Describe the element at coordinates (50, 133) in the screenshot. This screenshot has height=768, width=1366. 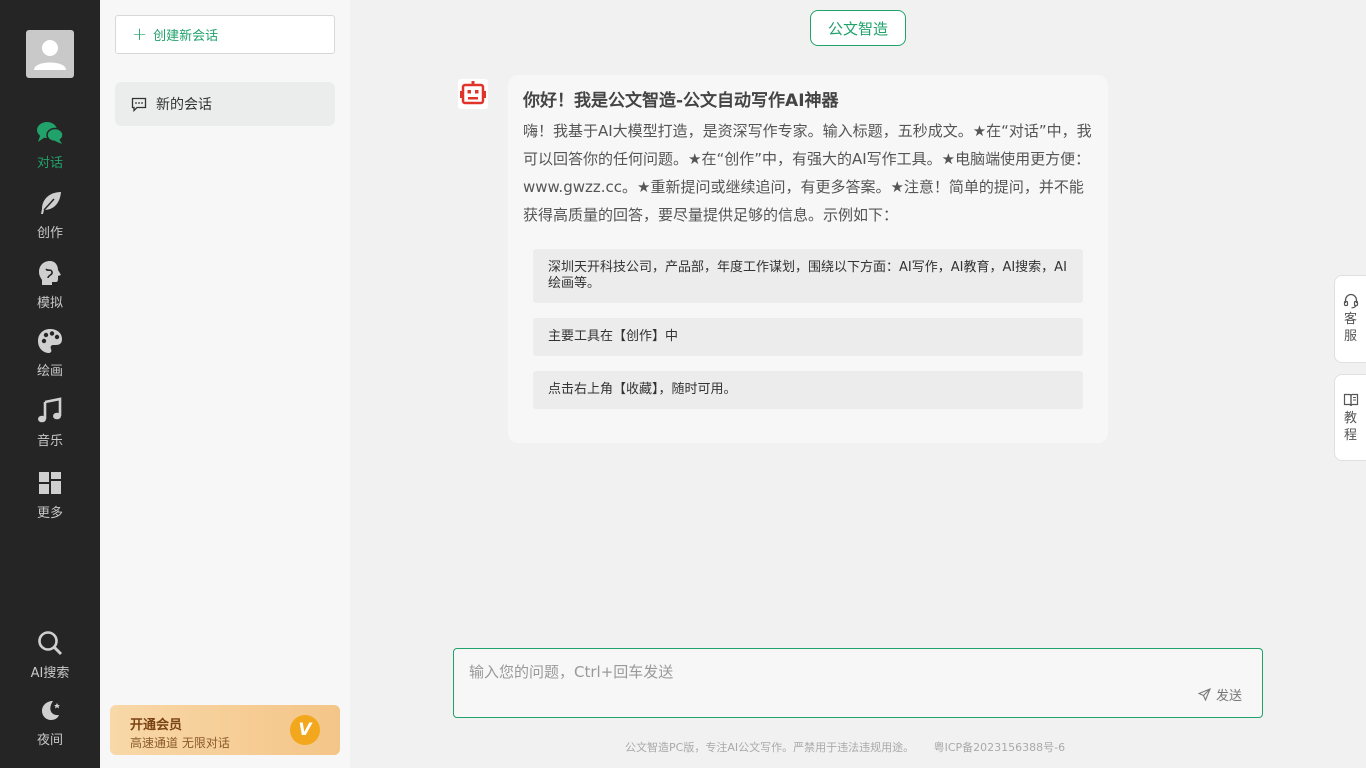
I see `chat-bubbles-icon` at that location.